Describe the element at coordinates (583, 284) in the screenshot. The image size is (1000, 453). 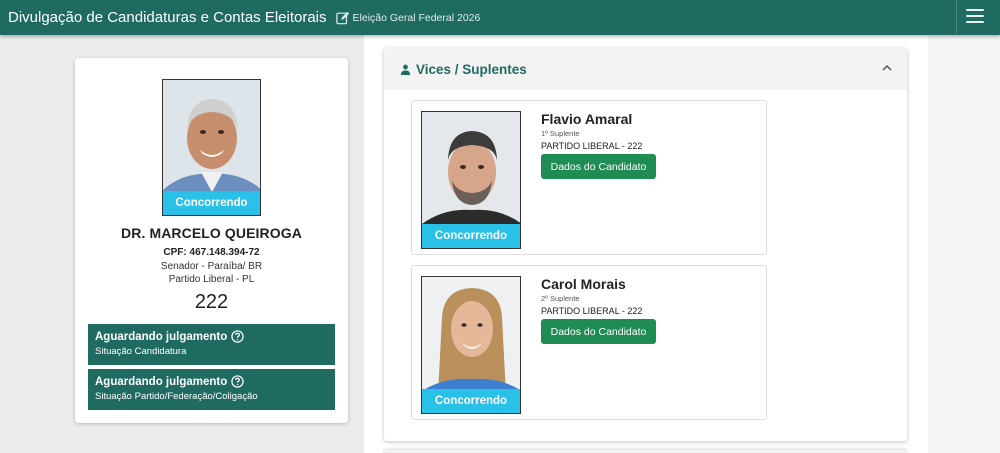
I see `suplente-name: Carol Morais` at that location.